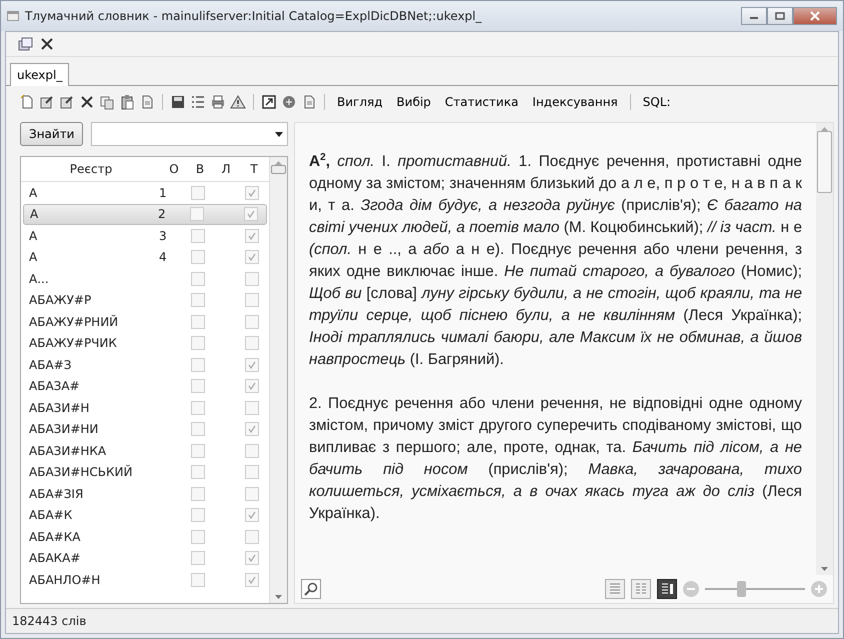 The width and height of the screenshot is (844, 639). What do you see at coordinates (145, 537) in the screenshot?
I see `table-row: АБА#КА` at bounding box center [145, 537].